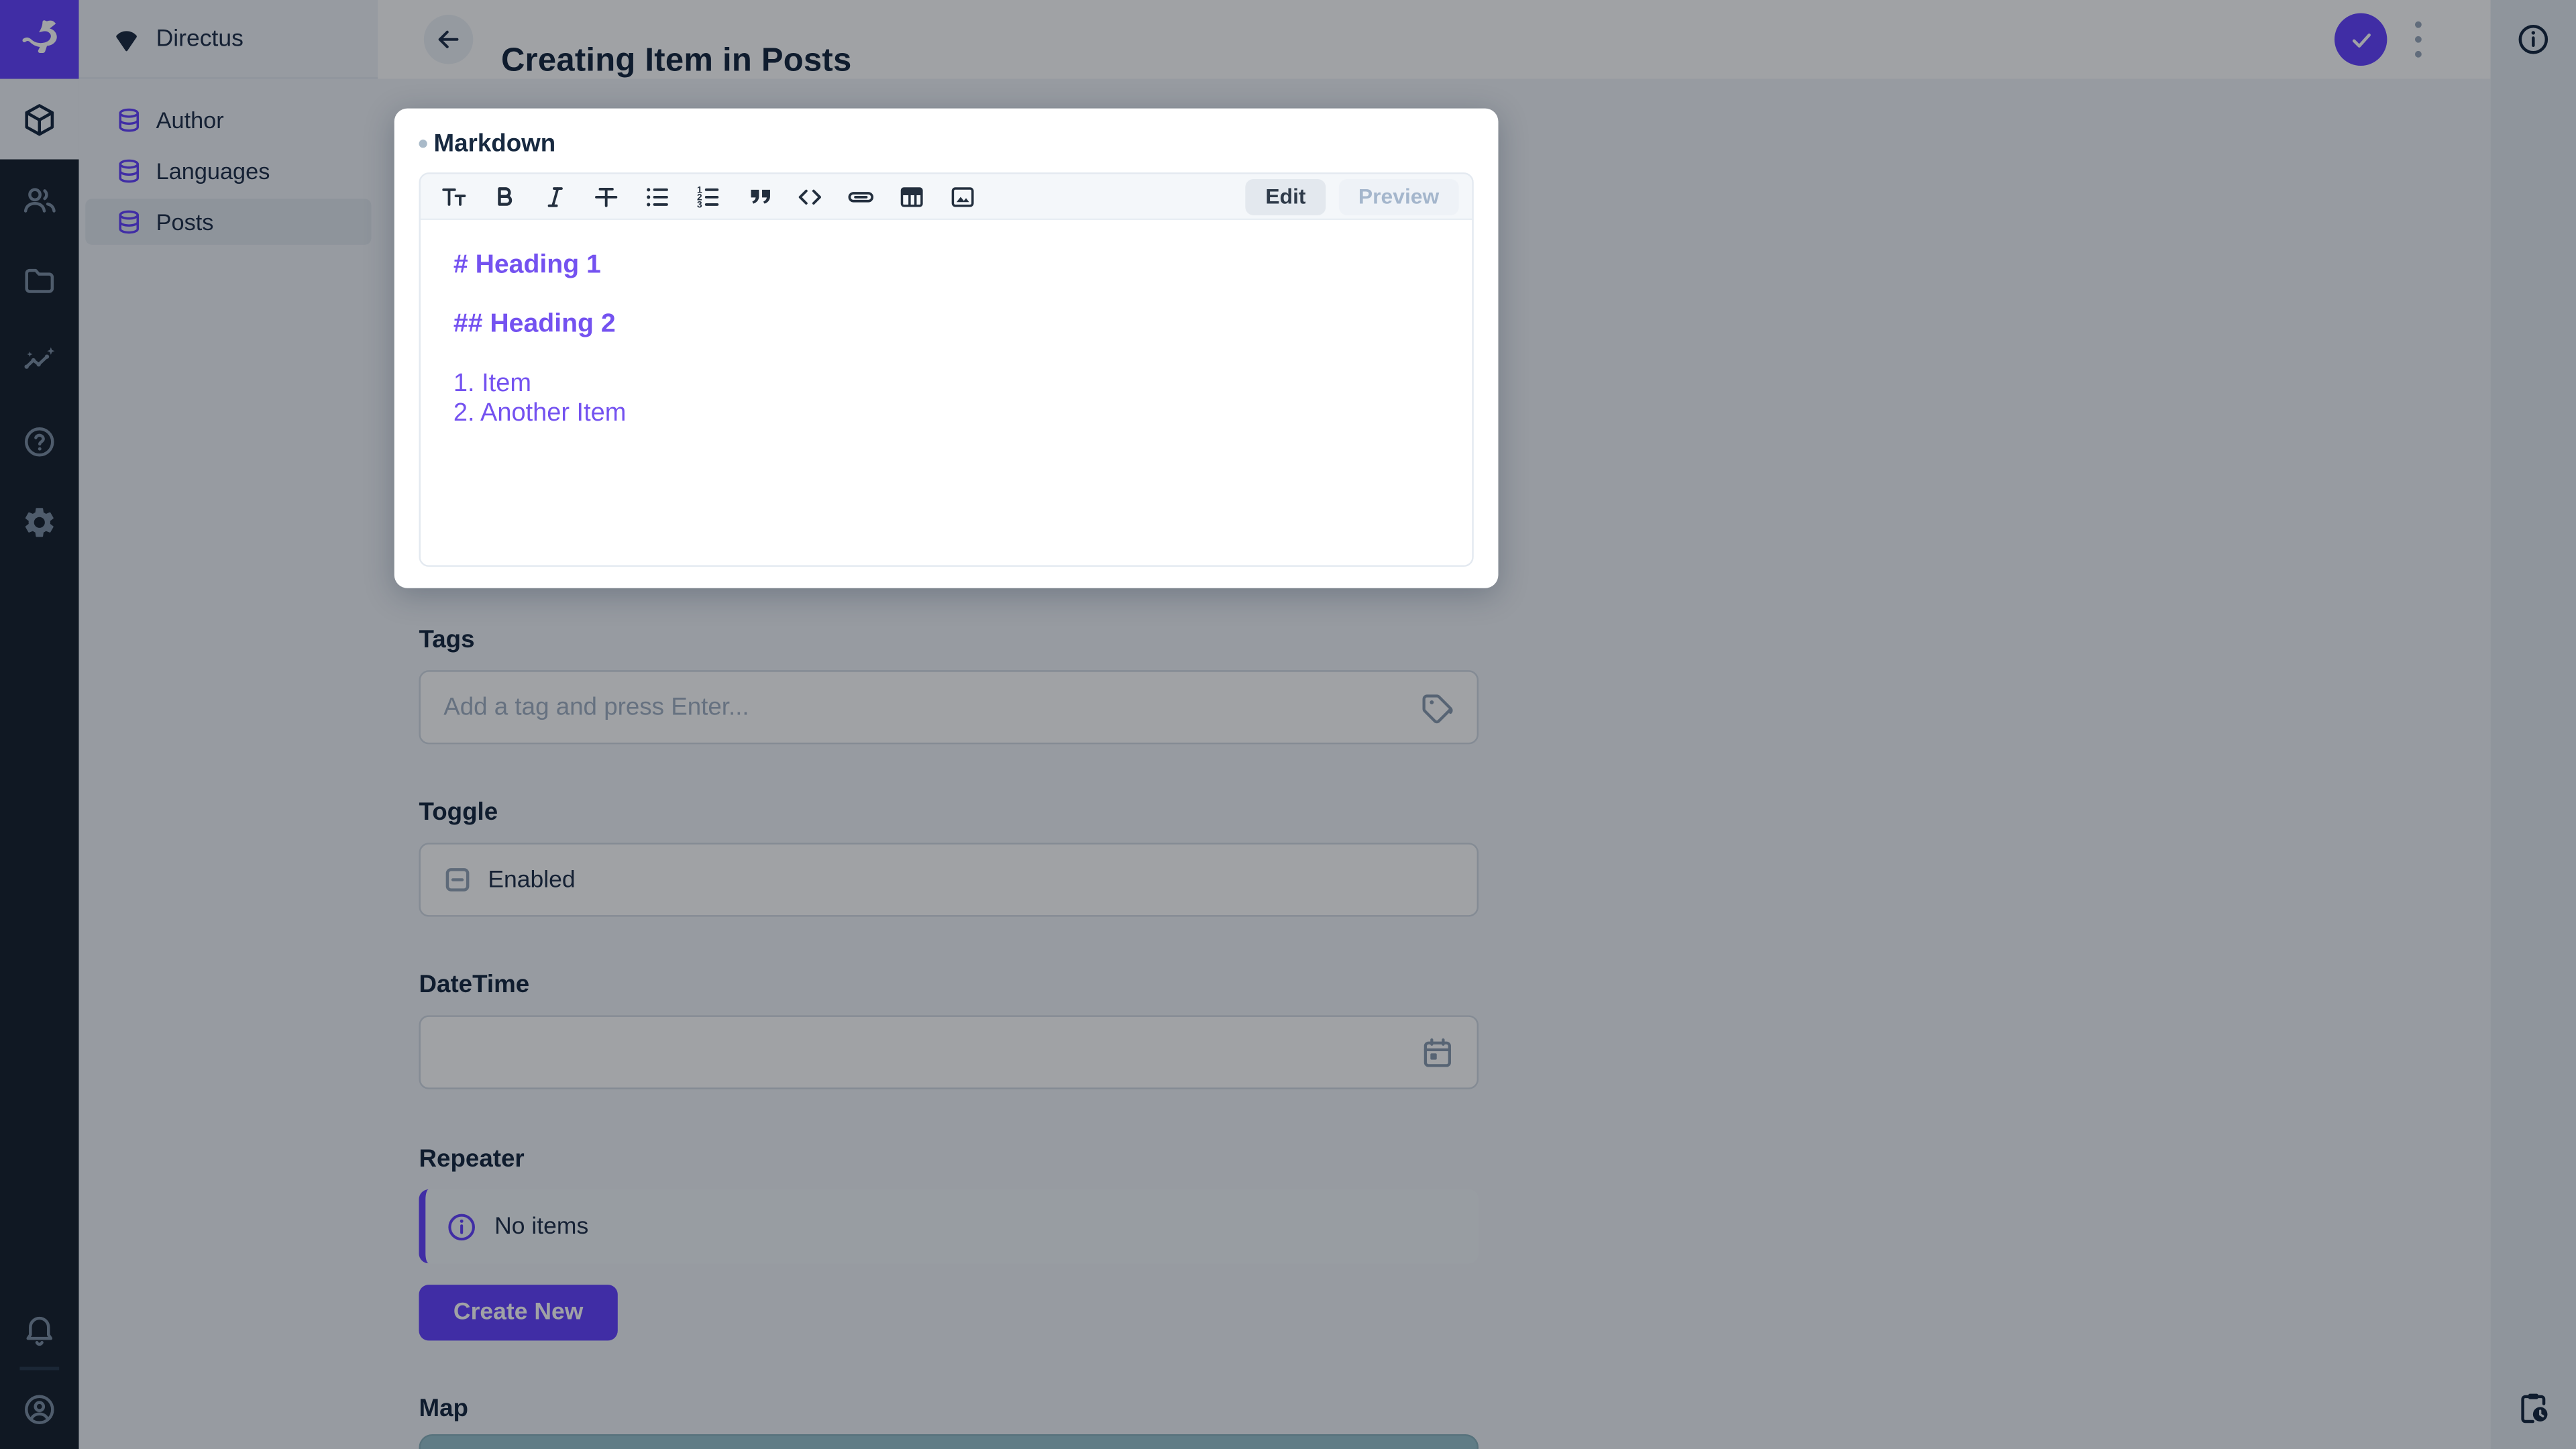 Image resolution: width=2576 pixels, height=1449 pixels. I want to click on bold-button, so click(504, 196).